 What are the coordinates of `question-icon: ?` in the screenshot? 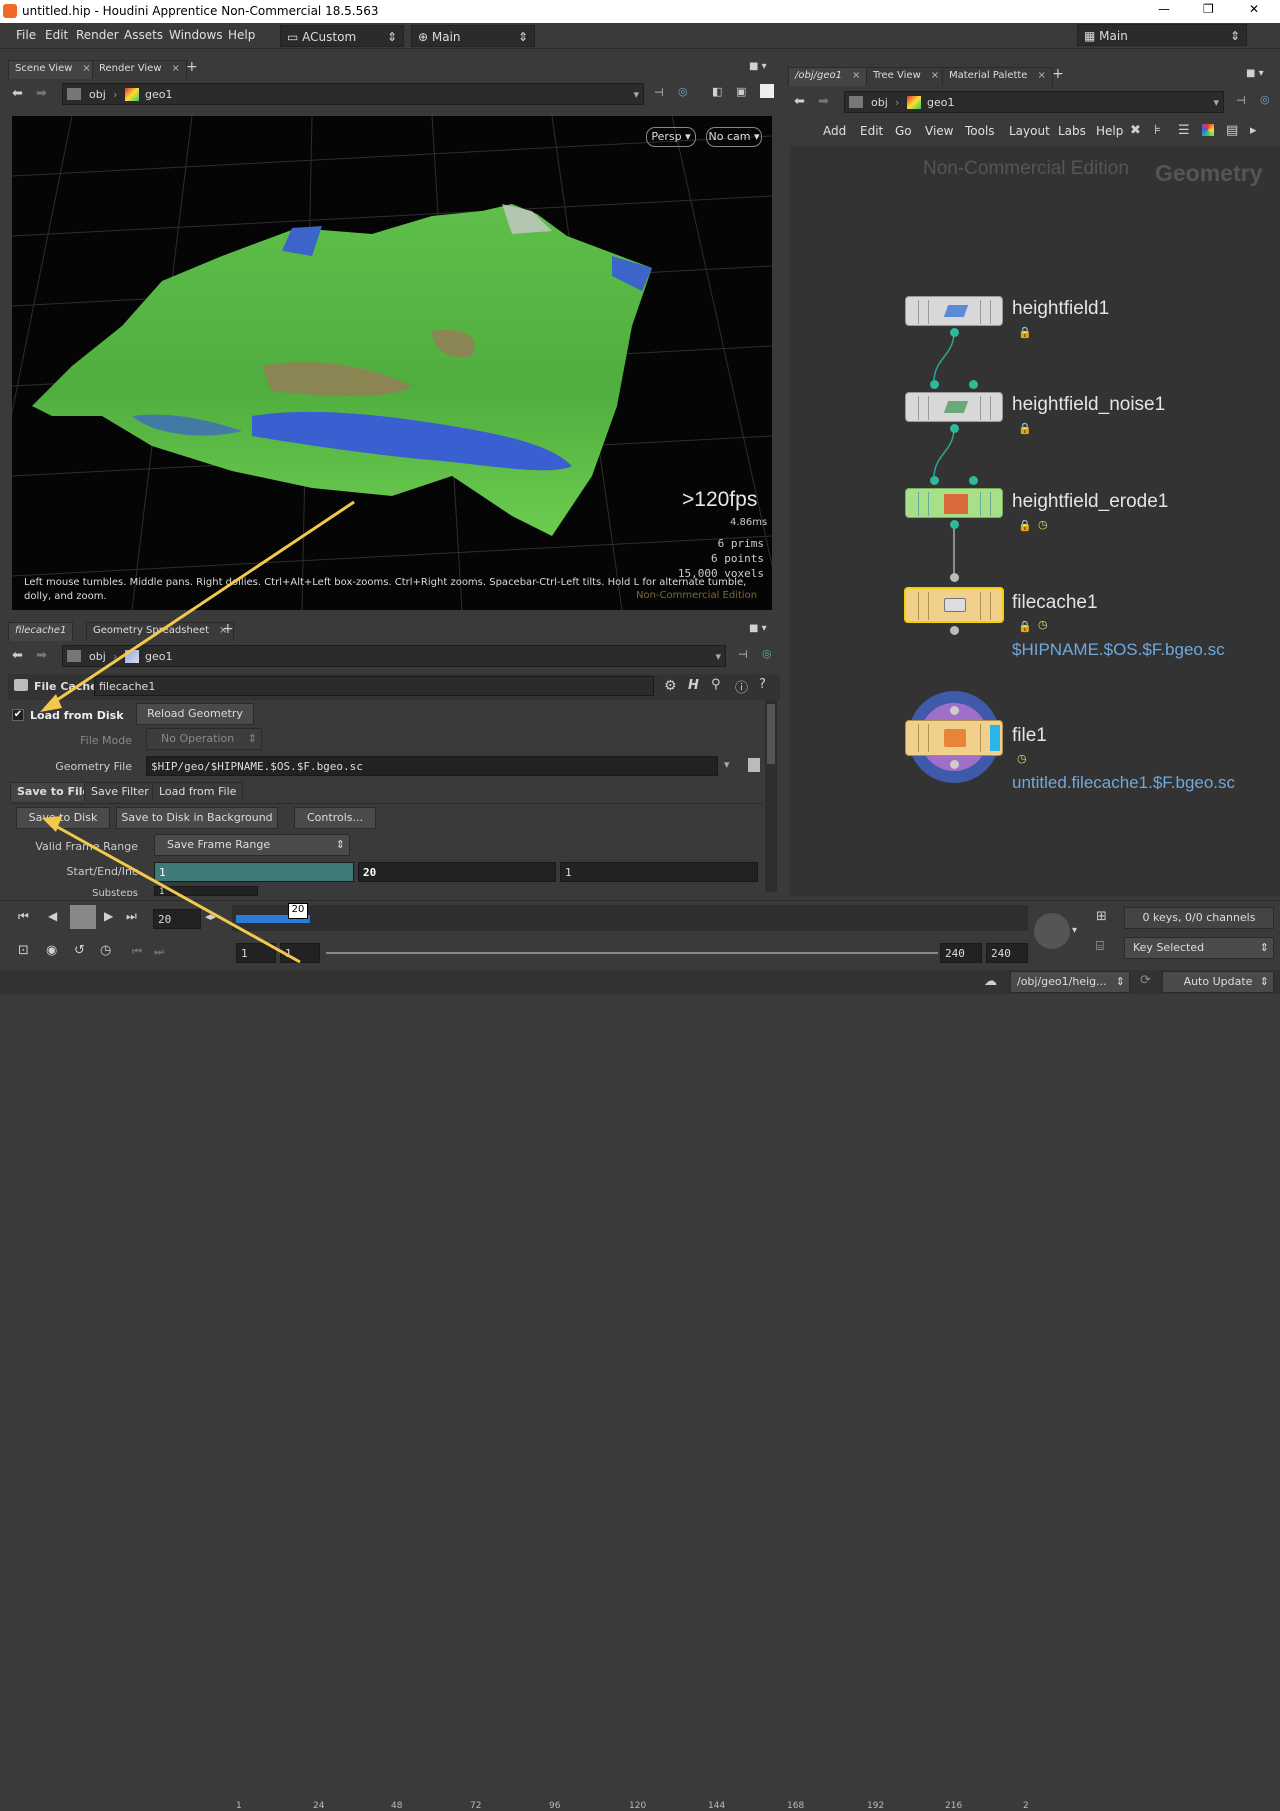 It's located at (762, 684).